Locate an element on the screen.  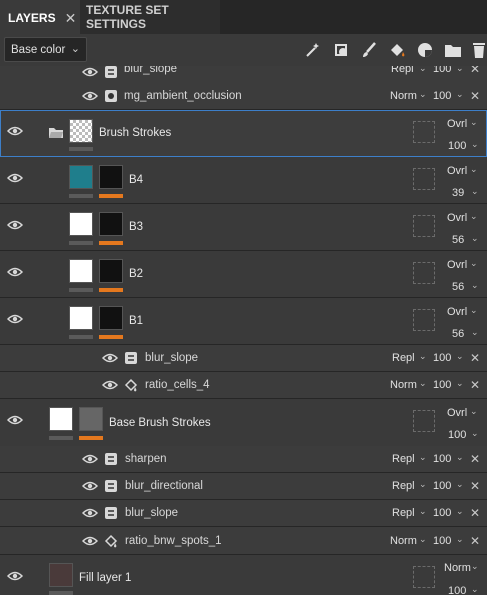
add-effect-icon is located at coordinates (313, 50).